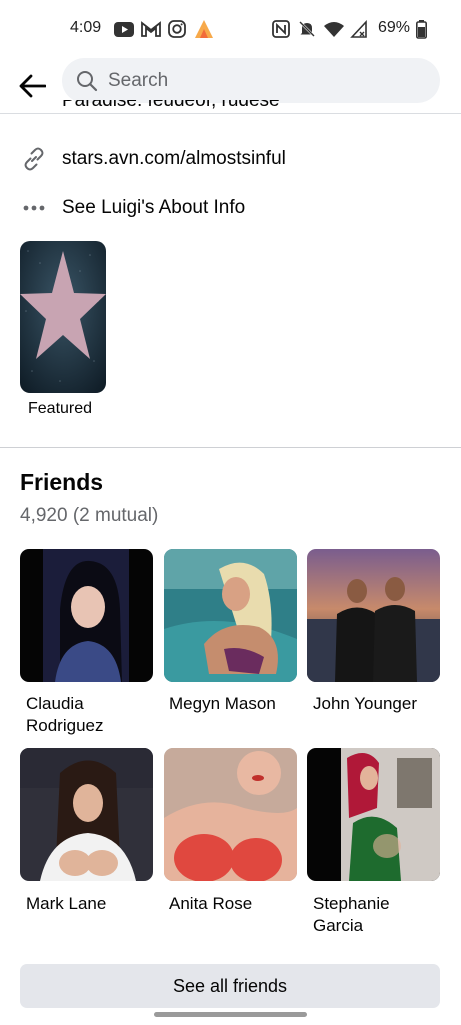 The width and height of the screenshot is (461, 1025). I want to click on gmail-icon, so click(151, 29).